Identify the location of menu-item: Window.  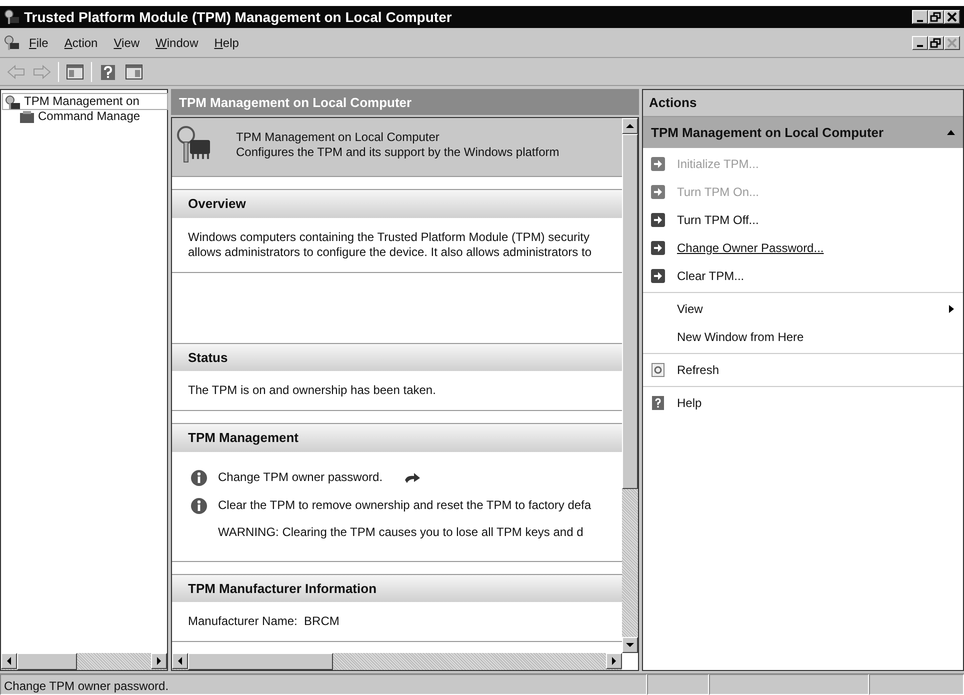
(177, 43).